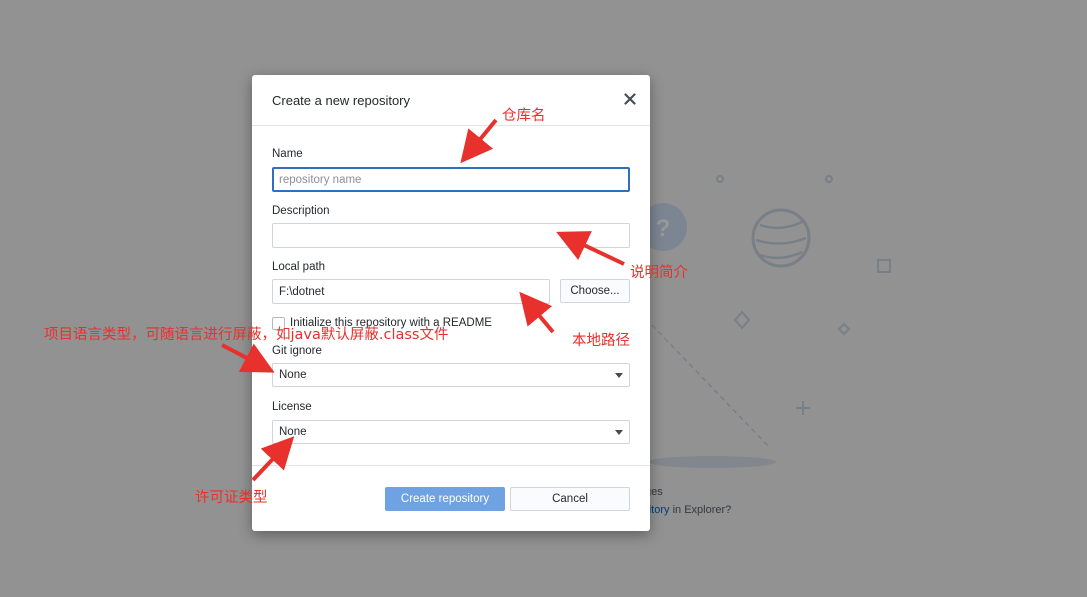 Image resolution: width=1087 pixels, height=597 pixels. I want to click on license-value: None, so click(293, 432).